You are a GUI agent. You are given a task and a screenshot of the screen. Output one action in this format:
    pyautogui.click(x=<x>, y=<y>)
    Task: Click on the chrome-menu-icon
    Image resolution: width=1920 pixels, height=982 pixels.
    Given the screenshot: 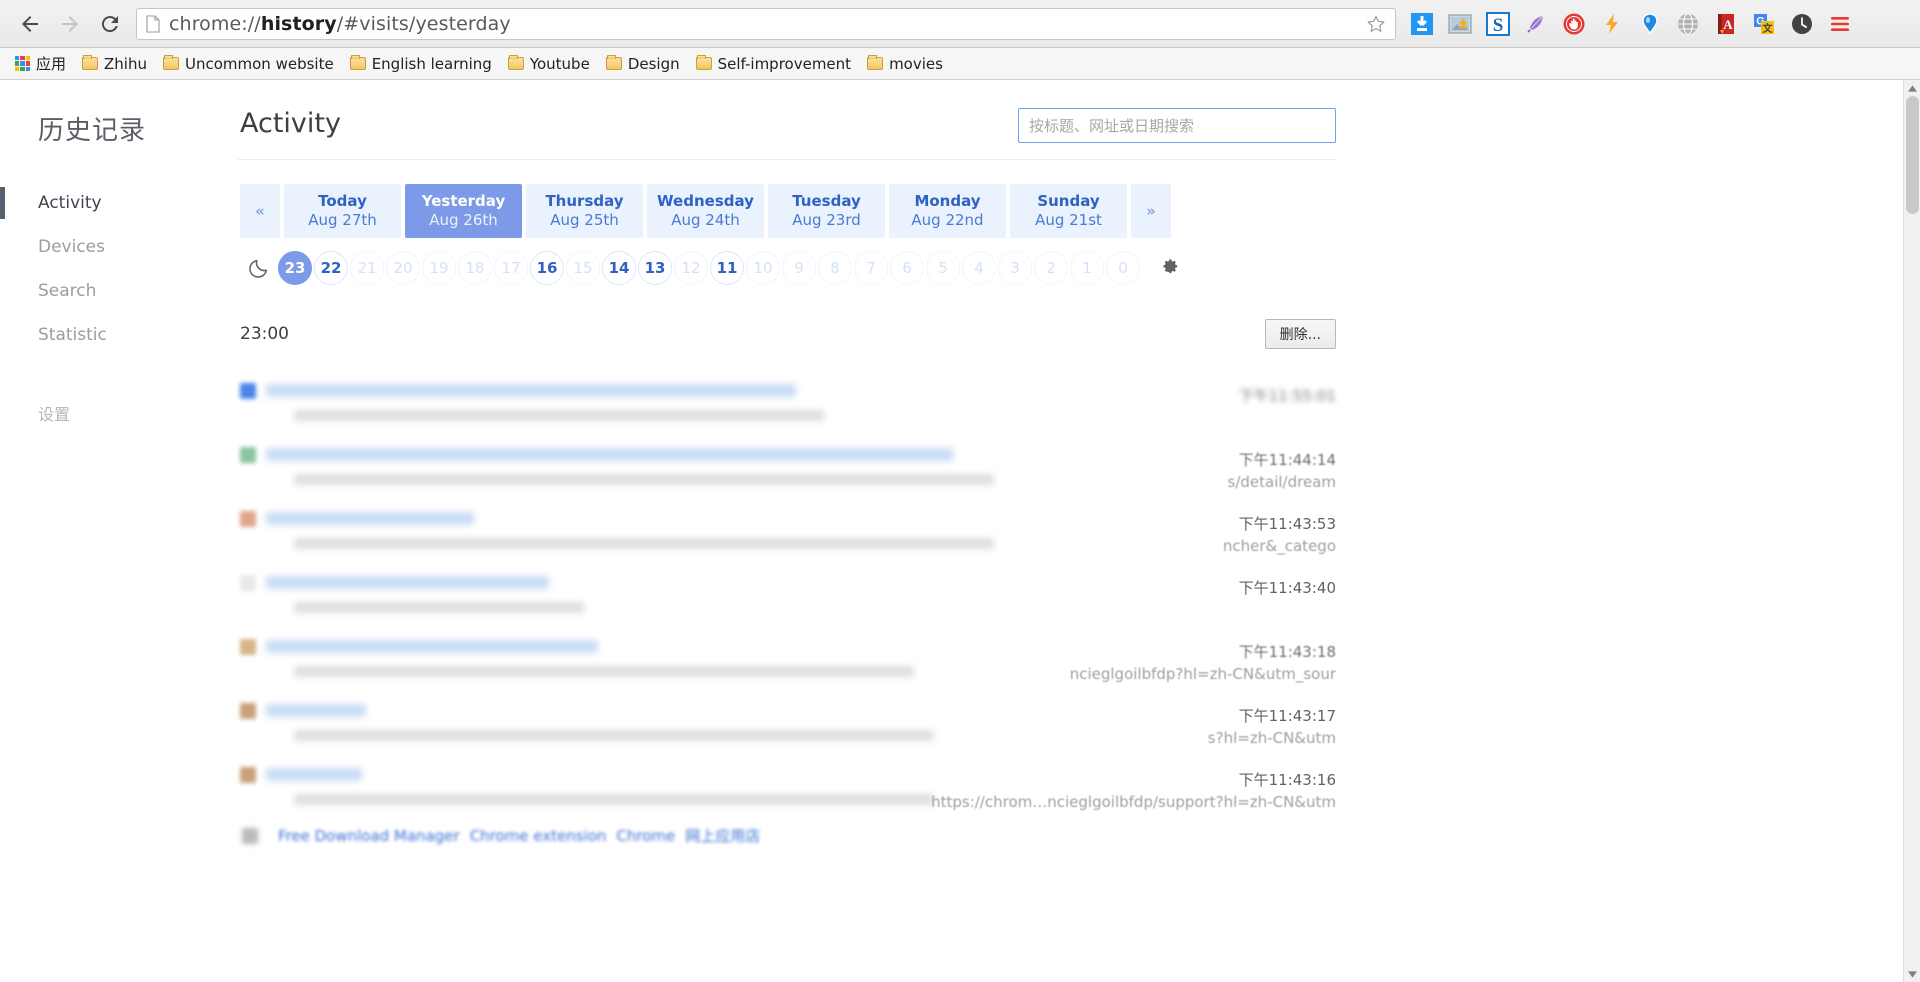 What is the action you would take?
    pyautogui.click(x=1840, y=23)
    